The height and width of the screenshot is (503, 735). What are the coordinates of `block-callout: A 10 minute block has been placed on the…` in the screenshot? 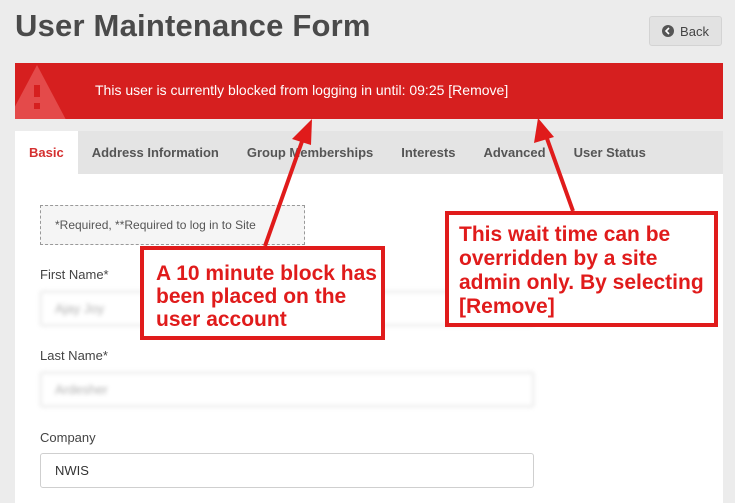 It's located at (262, 293).